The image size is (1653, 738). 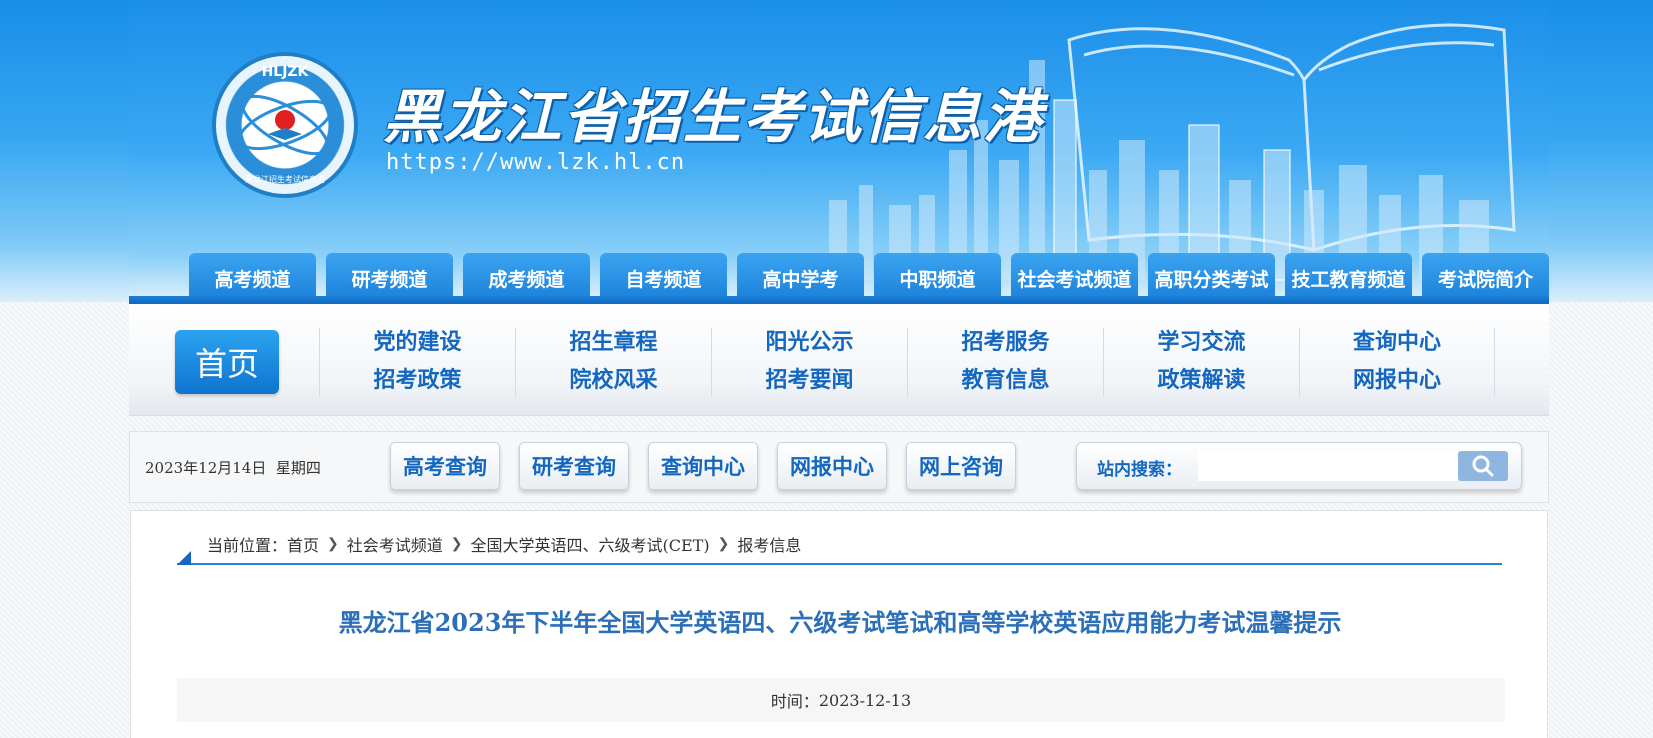 I want to click on nav-group-6: 查询中心 网报中心, so click(x=1397, y=362).